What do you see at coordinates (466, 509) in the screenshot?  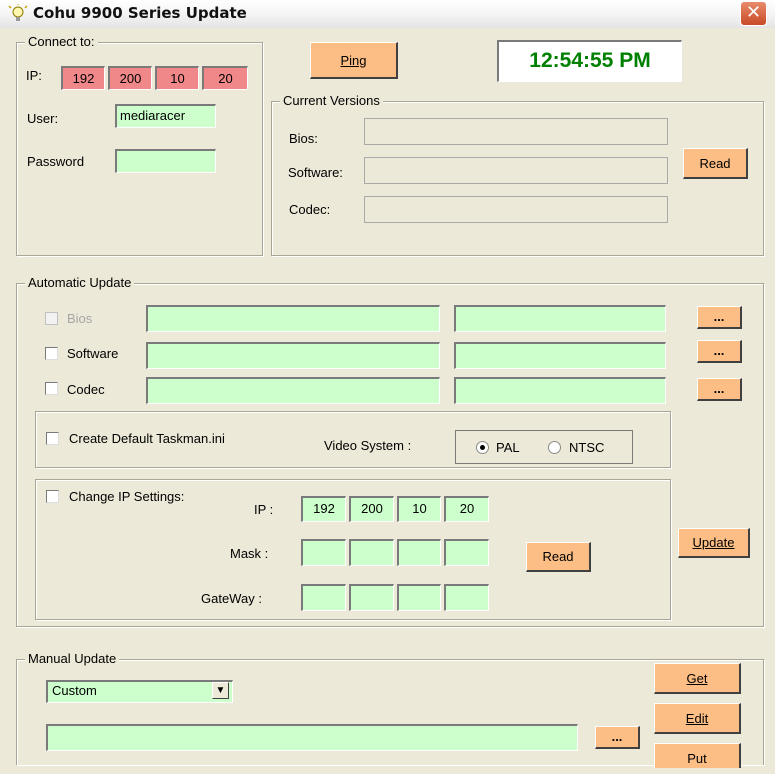 I see `new-ip-octet-4: 20` at bounding box center [466, 509].